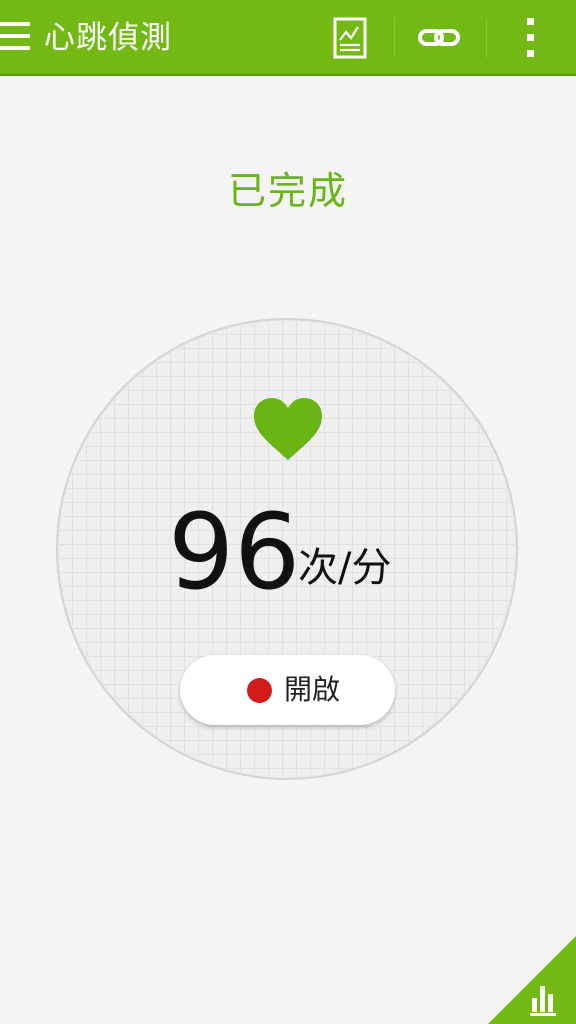  What do you see at coordinates (288, 38) in the screenshot?
I see `app-bar: 心跳偵測` at bounding box center [288, 38].